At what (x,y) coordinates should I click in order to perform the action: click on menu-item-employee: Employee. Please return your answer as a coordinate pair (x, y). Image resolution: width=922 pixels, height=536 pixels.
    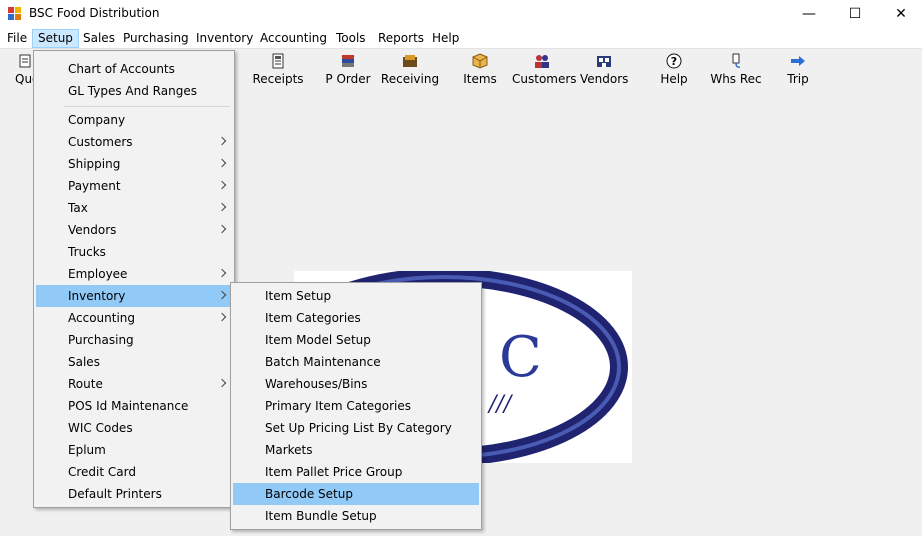
    Looking at the image, I should click on (134, 274).